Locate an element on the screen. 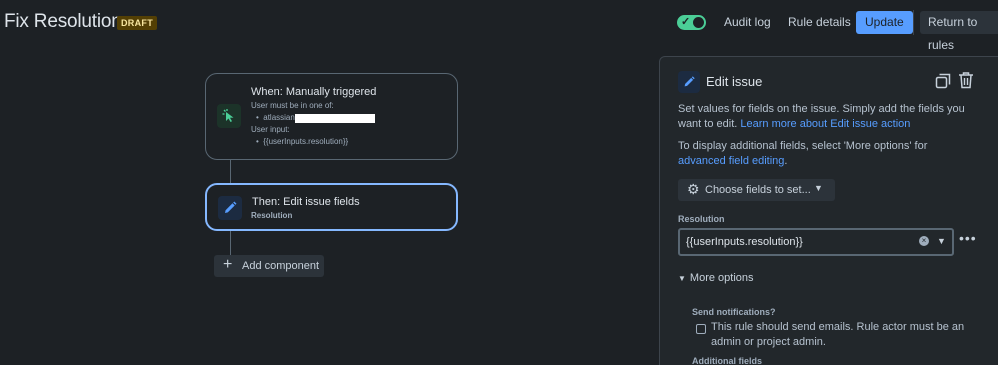 Image resolution: width=998 pixels, height=365 pixels. status-badge: DRAFT is located at coordinates (137, 23).